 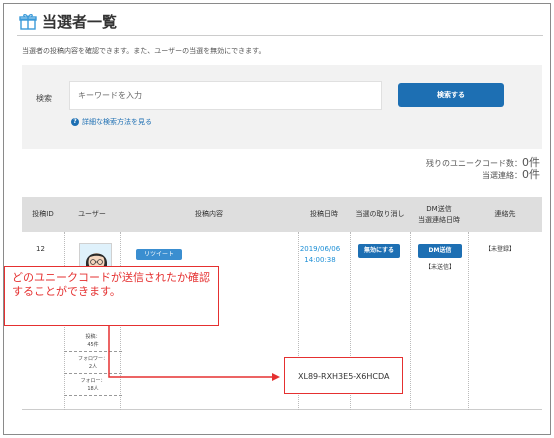 What do you see at coordinates (502, 175) in the screenshot?
I see `winner-count-label: 当選連絡：` at bounding box center [502, 175].